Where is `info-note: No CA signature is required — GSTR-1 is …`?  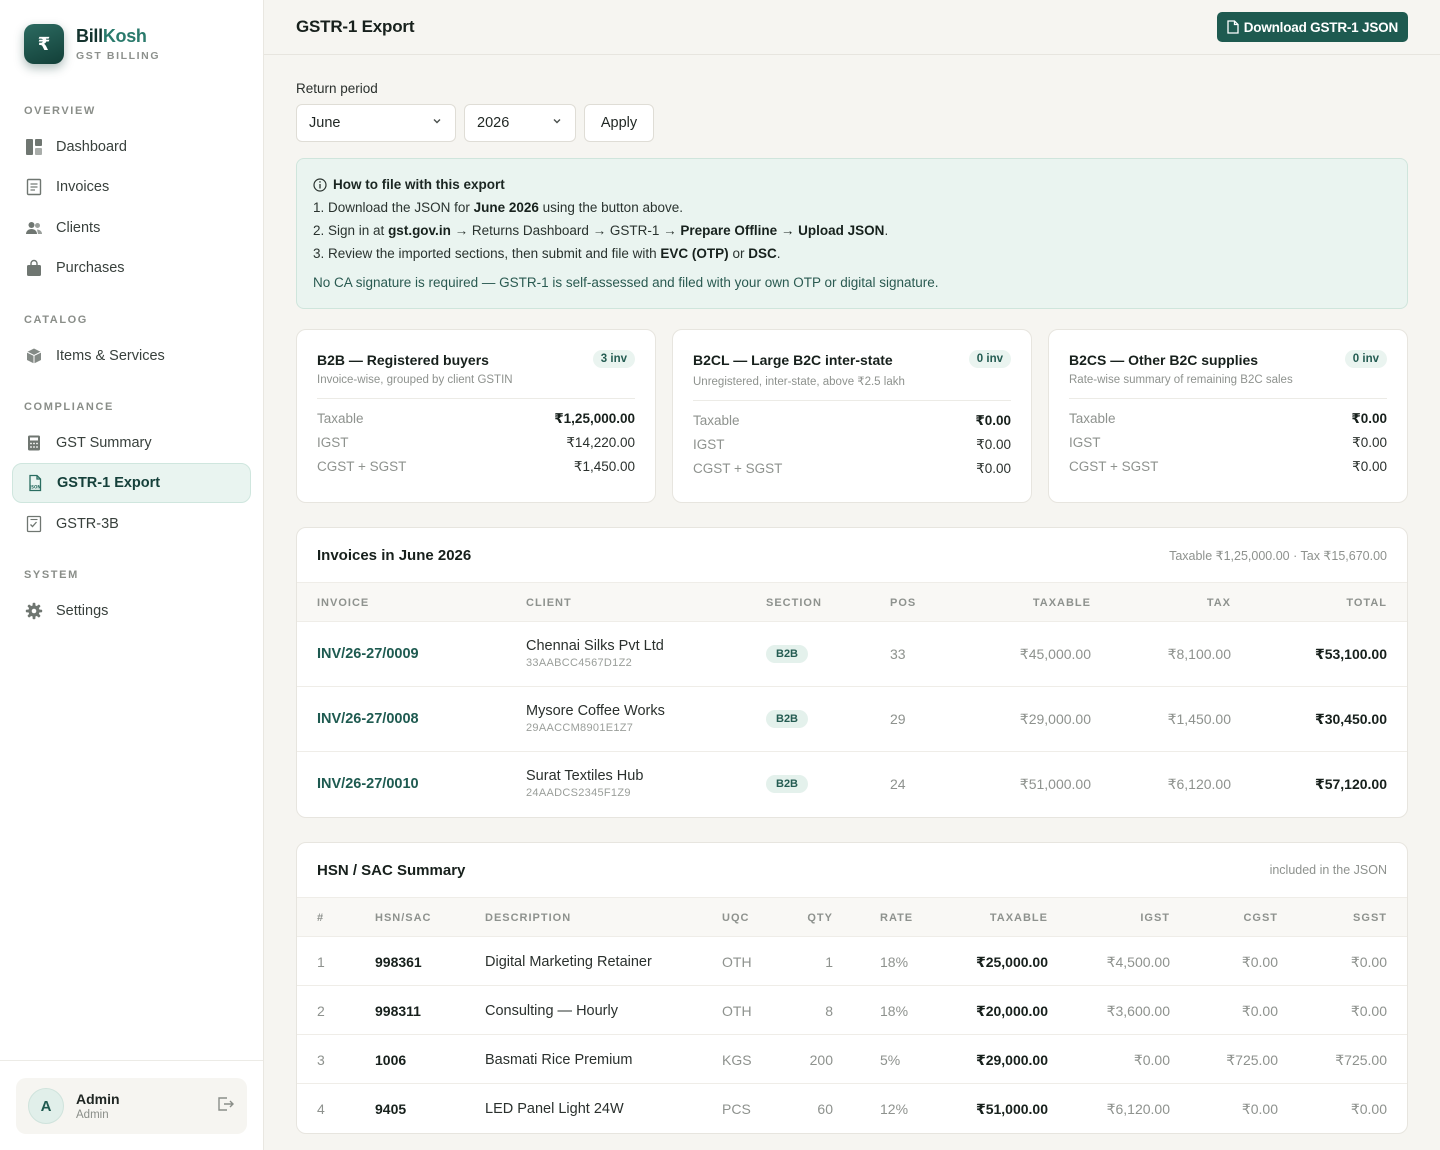 info-note: No CA signature is required — GSTR-1 is … is located at coordinates (626, 282).